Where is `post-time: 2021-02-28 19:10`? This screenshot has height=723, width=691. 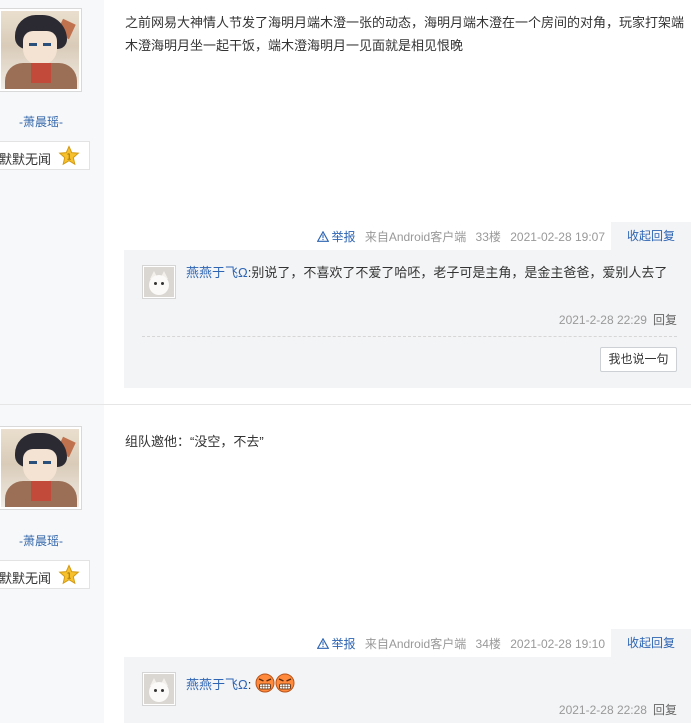 post-time: 2021-02-28 19:10 is located at coordinates (557, 644).